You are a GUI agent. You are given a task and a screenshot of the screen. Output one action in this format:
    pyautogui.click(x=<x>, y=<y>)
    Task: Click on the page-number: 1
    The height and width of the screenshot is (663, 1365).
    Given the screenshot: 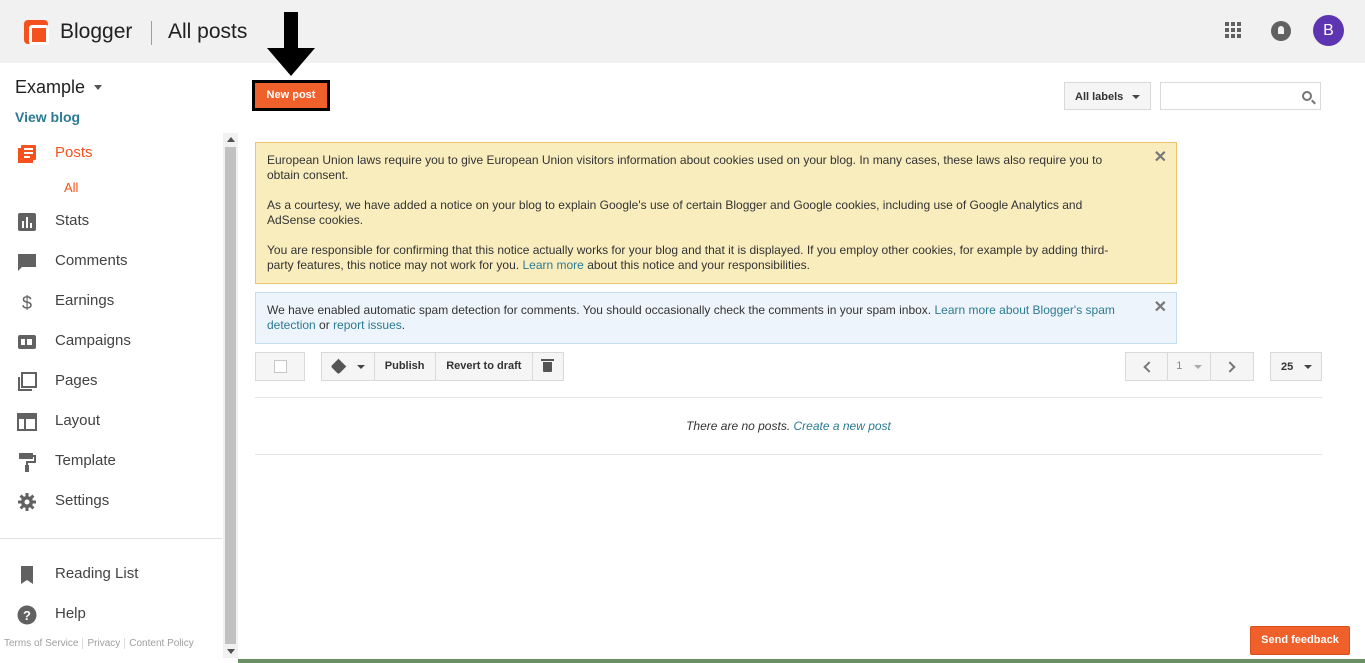 What is the action you would take?
    pyautogui.click(x=1179, y=366)
    